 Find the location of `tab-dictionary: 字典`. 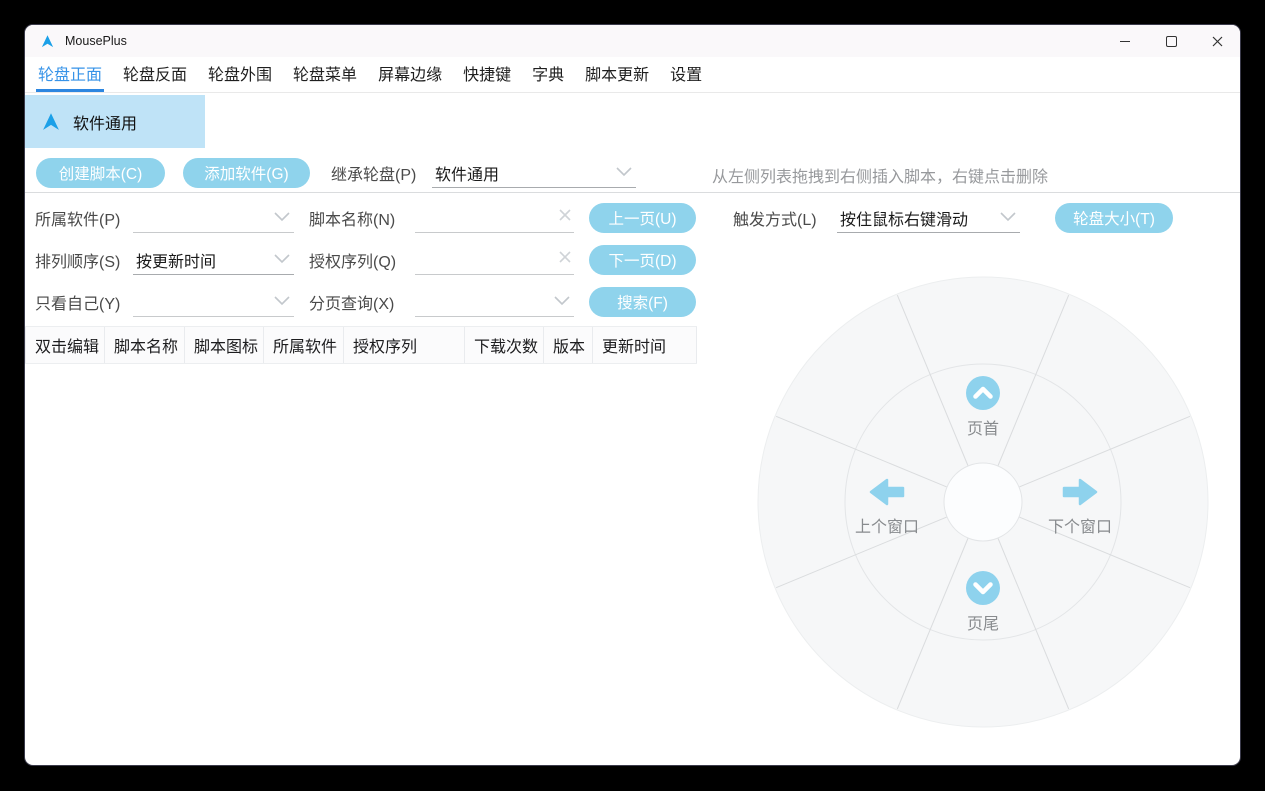

tab-dictionary: 字典 is located at coordinates (548, 74).